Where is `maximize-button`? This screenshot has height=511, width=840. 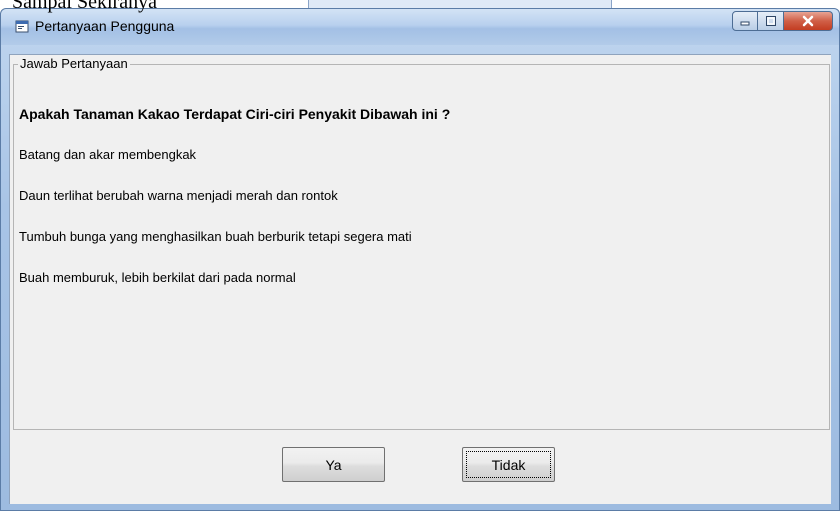
maximize-button is located at coordinates (771, 21).